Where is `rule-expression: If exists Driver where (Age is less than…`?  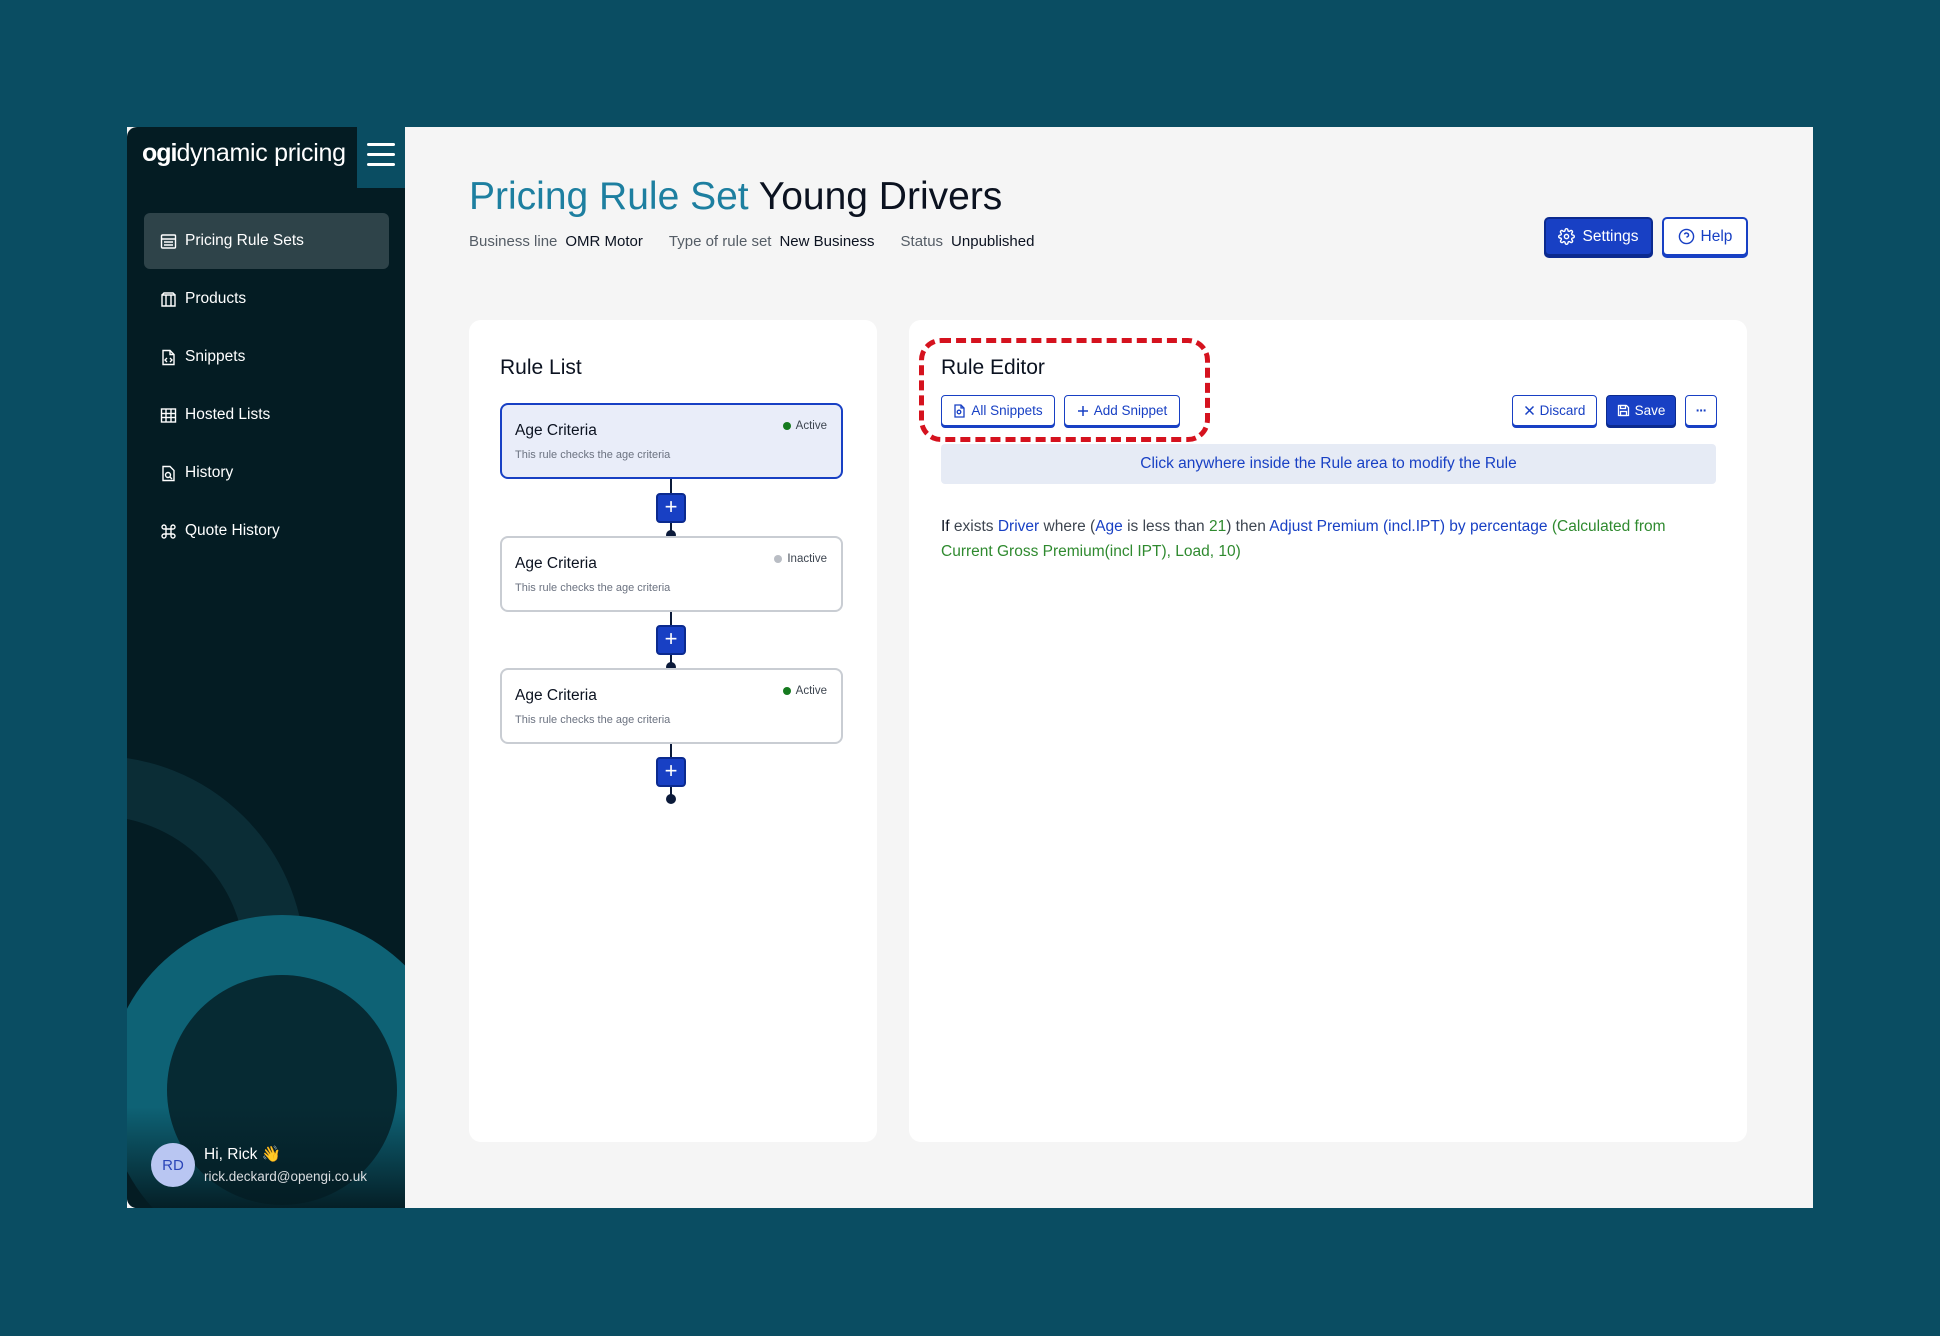 rule-expression: If exists Driver where (Age is less than… is located at coordinates (1321, 539).